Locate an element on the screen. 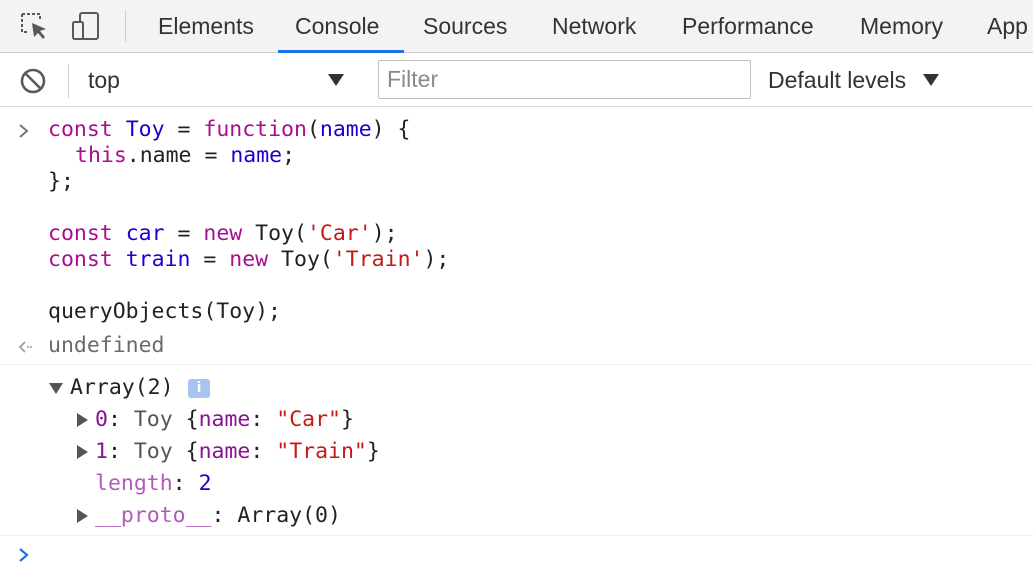  active-tab-indicator is located at coordinates (341, 51).